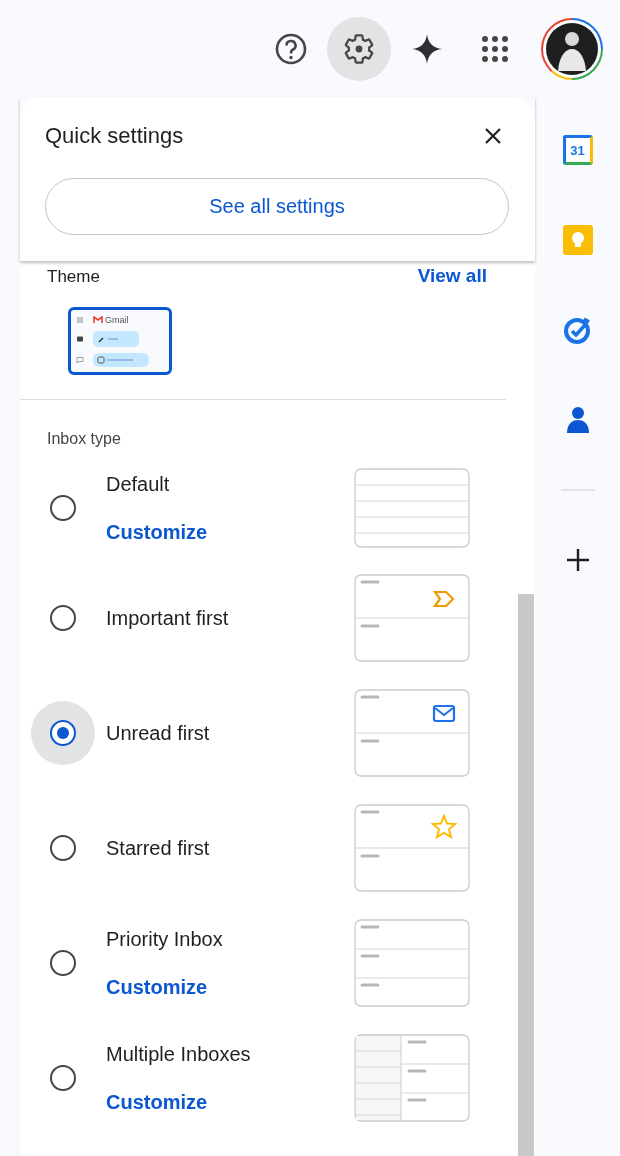 The width and height of the screenshot is (620, 1156). I want to click on settings-icon, so click(359, 48).